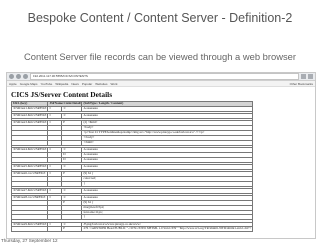  What do you see at coordinates (114, 84) in the screenshot?
I see `bookmark-item: Work` at bounding box center [114, 84].